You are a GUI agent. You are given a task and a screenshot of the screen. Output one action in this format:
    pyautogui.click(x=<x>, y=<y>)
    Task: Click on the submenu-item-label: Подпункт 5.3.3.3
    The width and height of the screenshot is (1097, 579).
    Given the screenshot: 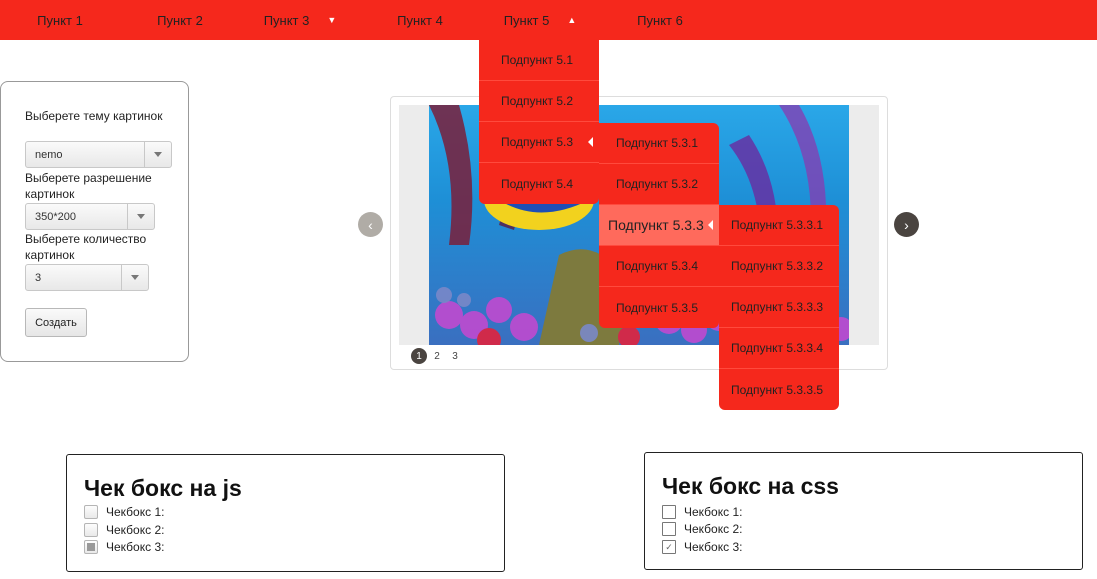 What is the action you would take?
    pyautogui.click(x=777, y=307)
    